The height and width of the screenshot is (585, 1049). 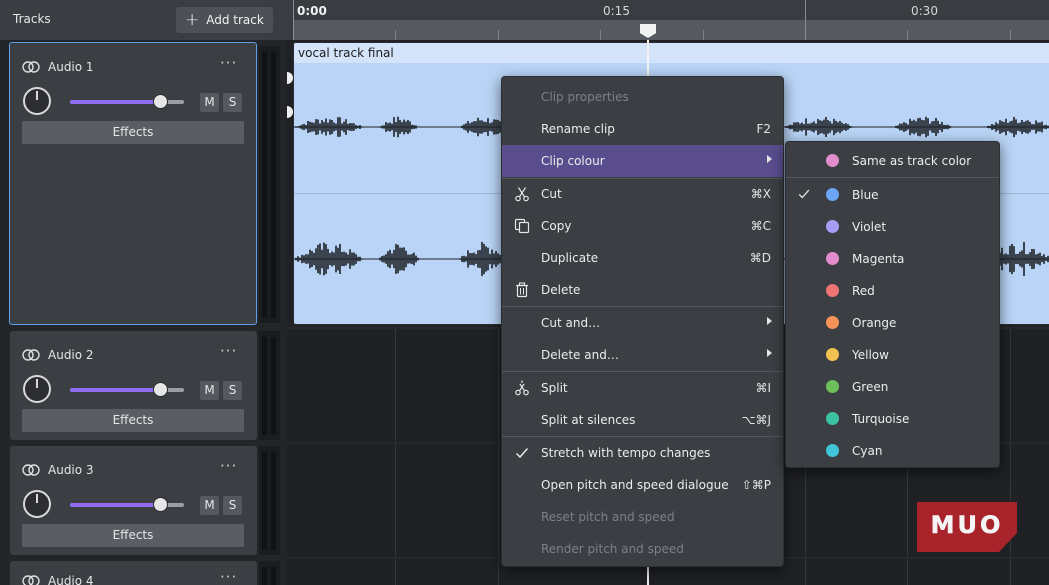 What do you see at coordinates (224, 20) in the screenshot?
I see `add-track-button: + Add track` at bounding box center [224, 20].